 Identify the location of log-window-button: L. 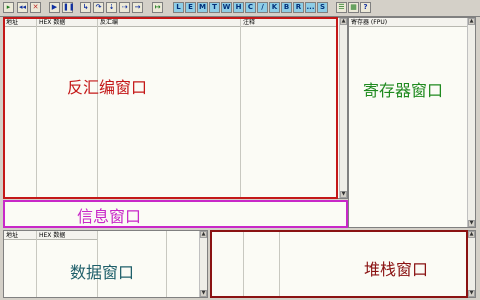
(178, 7).